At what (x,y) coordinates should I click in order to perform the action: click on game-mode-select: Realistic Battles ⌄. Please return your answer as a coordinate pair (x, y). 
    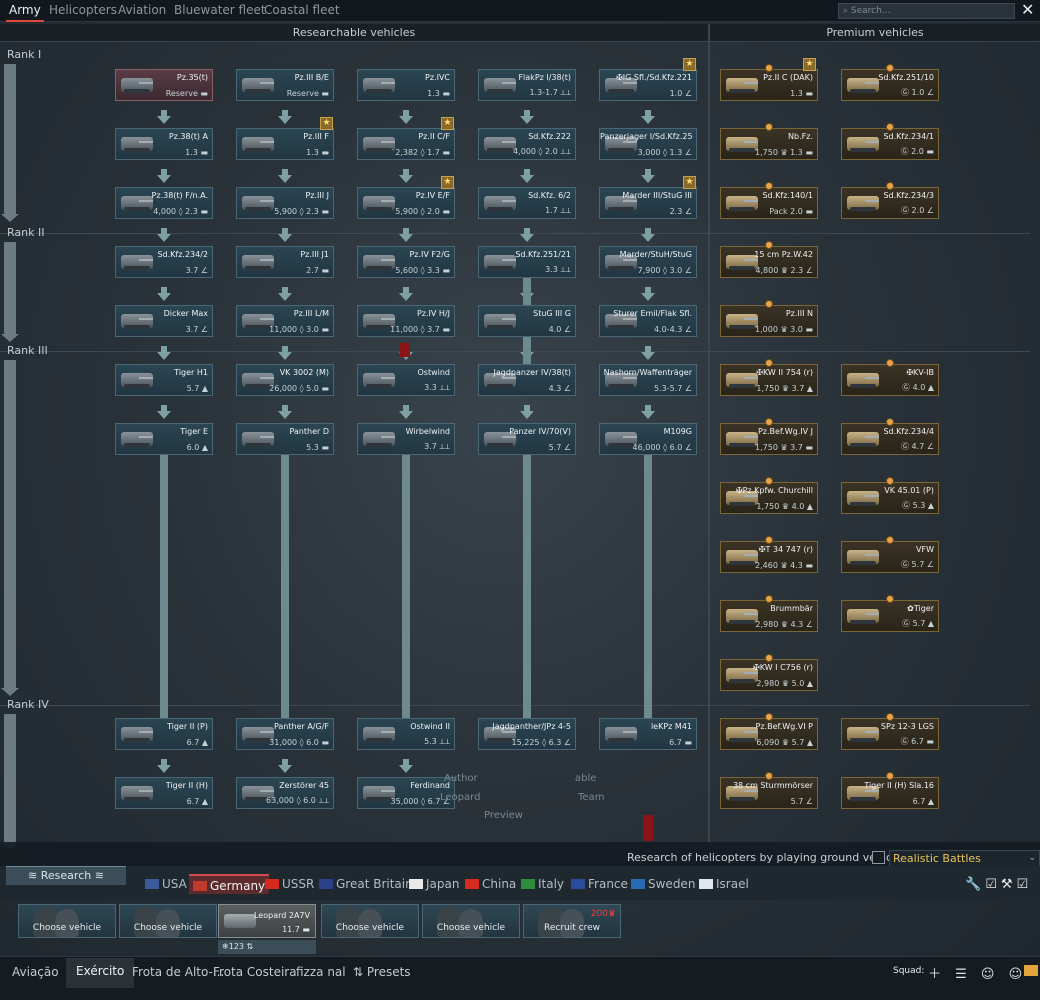
    Looking at the image, I should click on (964, 858).